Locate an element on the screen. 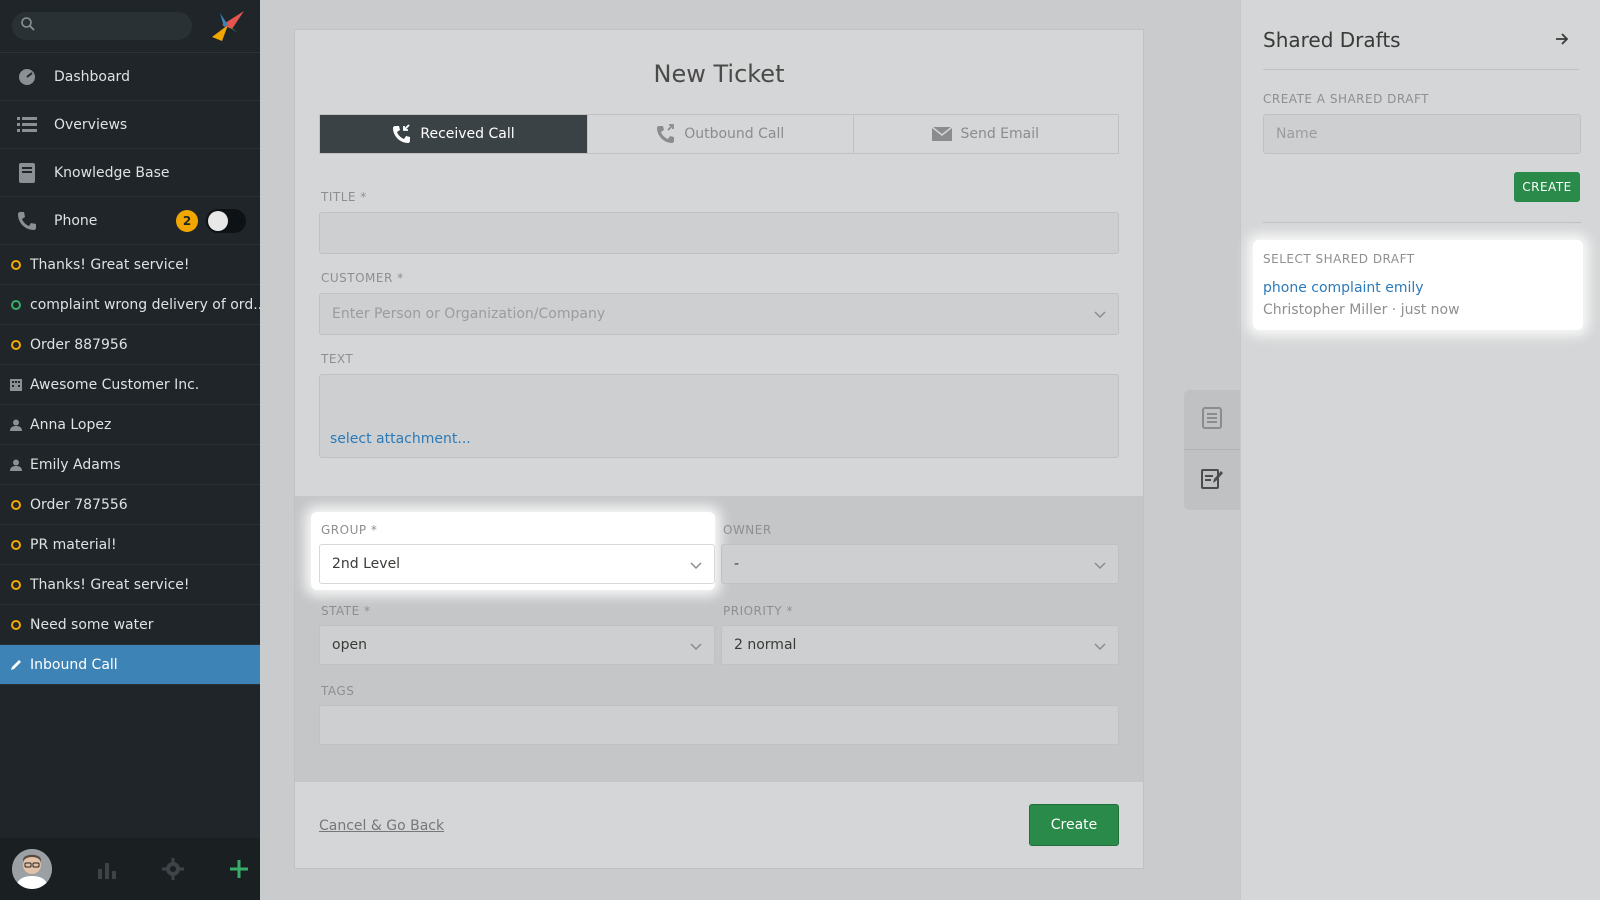  phone-toggle is located at coordinates (226, 220).